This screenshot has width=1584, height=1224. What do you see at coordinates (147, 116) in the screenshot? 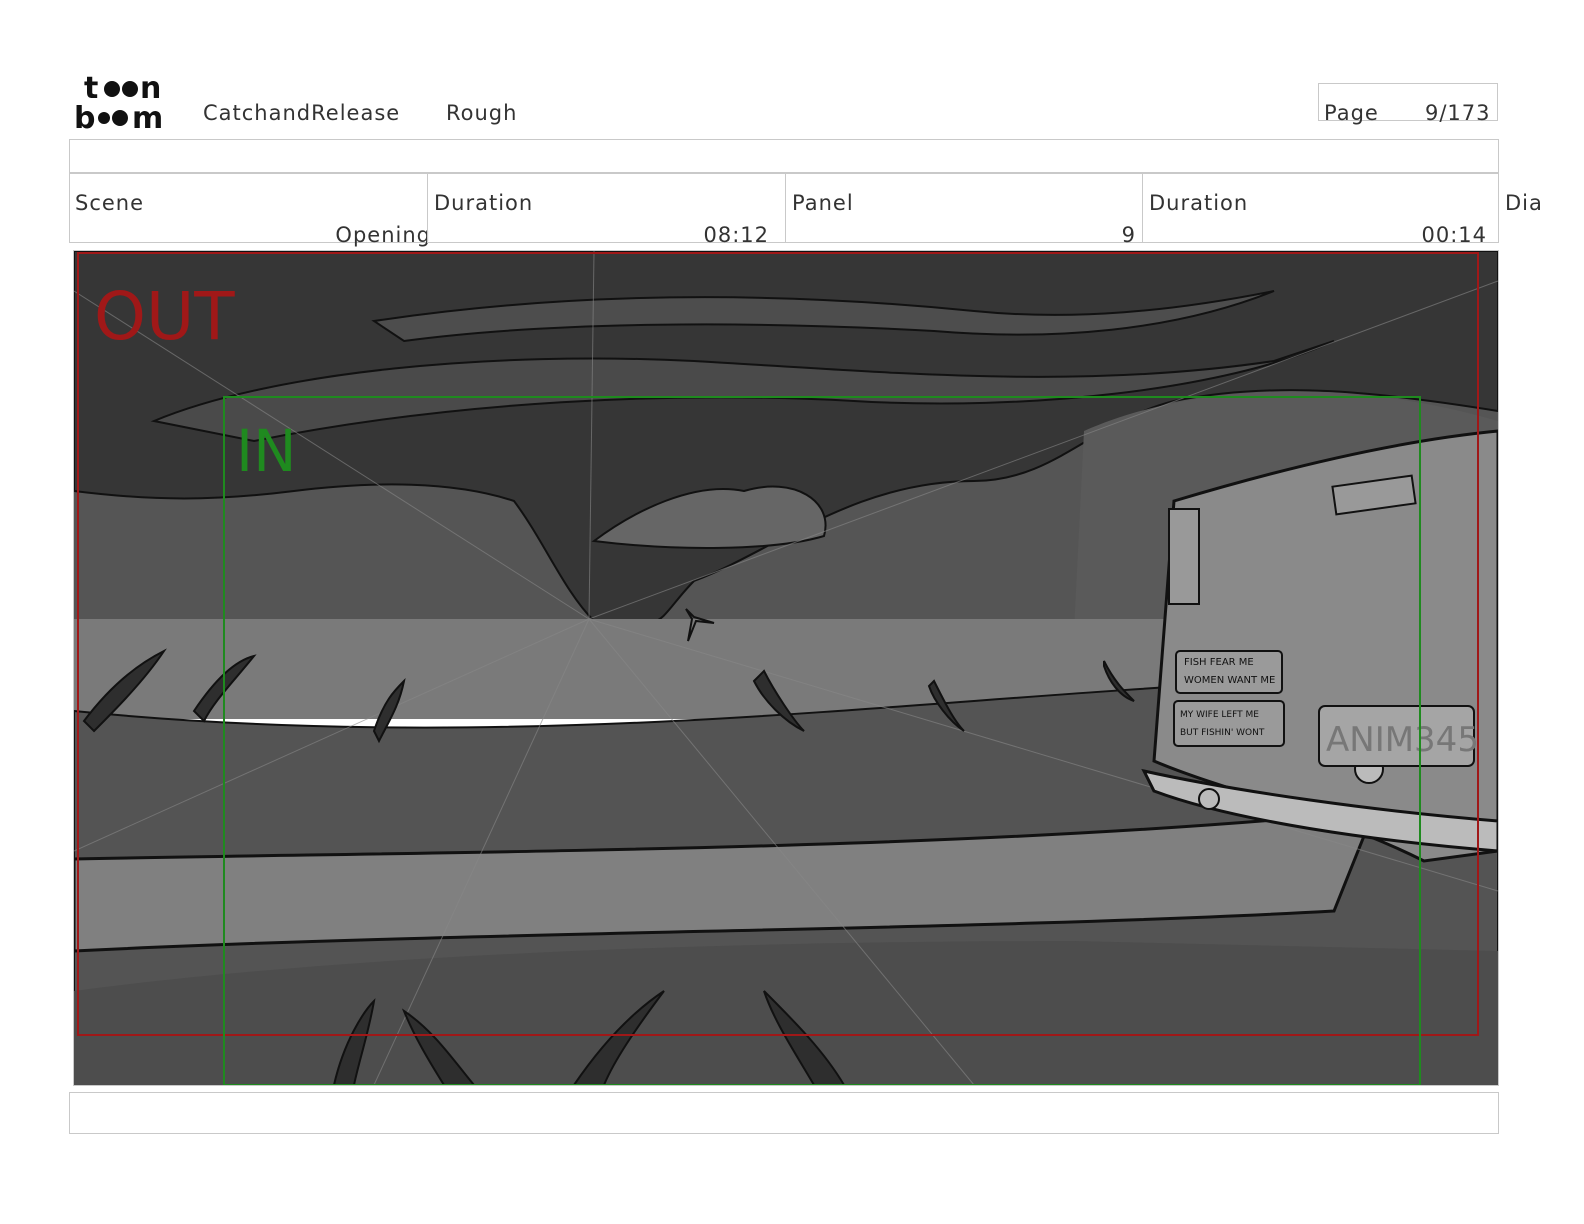
I see `svg-text: m` at bounding box center [147, 116].